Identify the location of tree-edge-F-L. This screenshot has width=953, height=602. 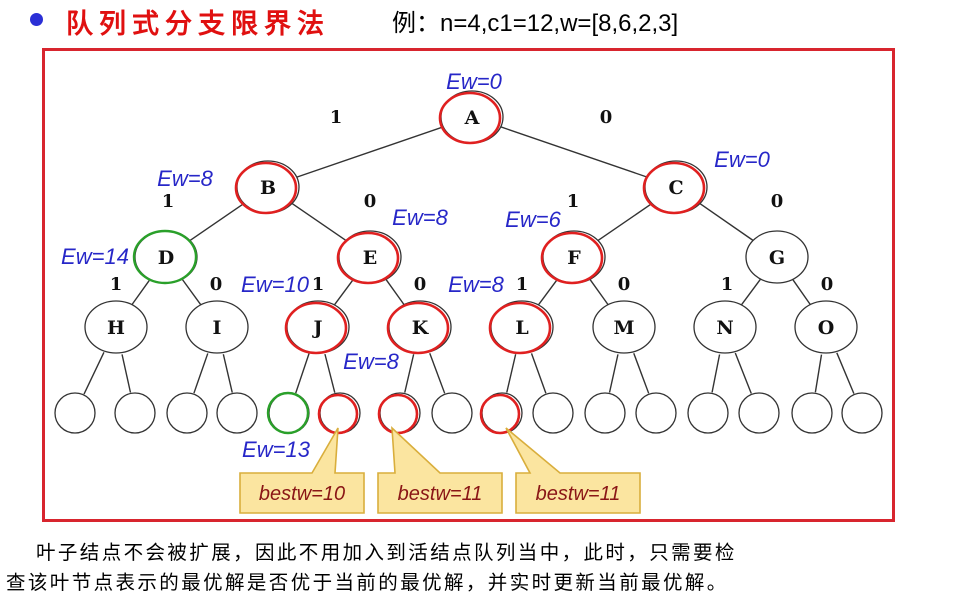
(547, 292).